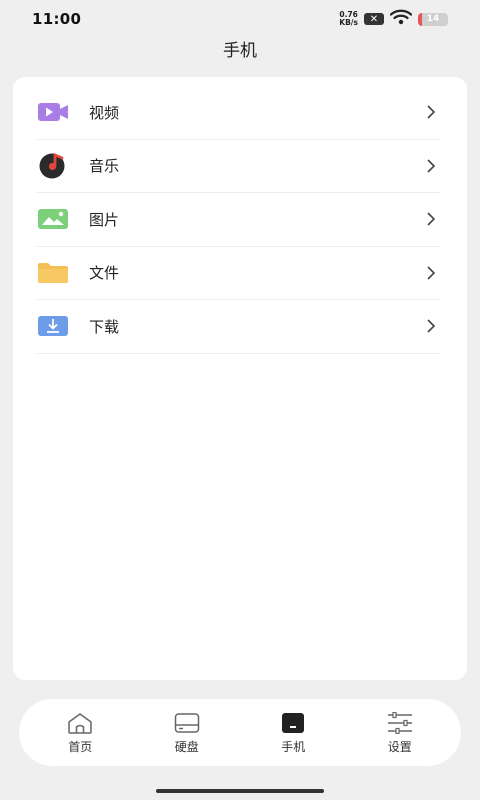 The height and width of the screenshot is (800, 480). What do you see at coordinates (80, 723) in the screenshot?
I see `home-icon` at bounding box center [80, 723].